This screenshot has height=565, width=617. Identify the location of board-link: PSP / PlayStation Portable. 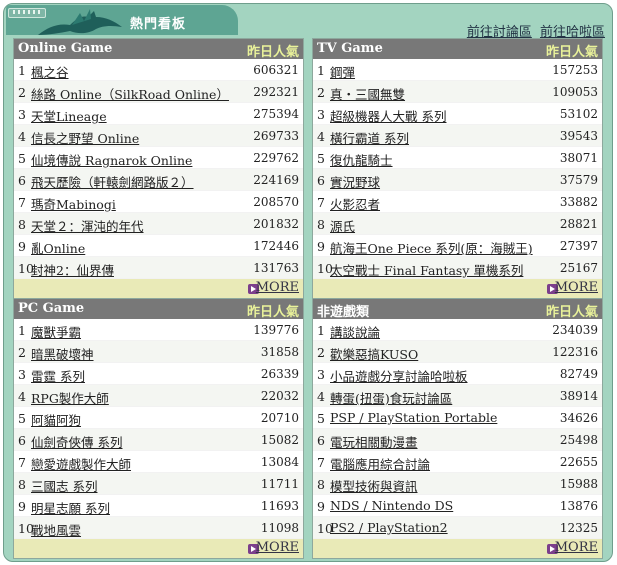
(413, 417).